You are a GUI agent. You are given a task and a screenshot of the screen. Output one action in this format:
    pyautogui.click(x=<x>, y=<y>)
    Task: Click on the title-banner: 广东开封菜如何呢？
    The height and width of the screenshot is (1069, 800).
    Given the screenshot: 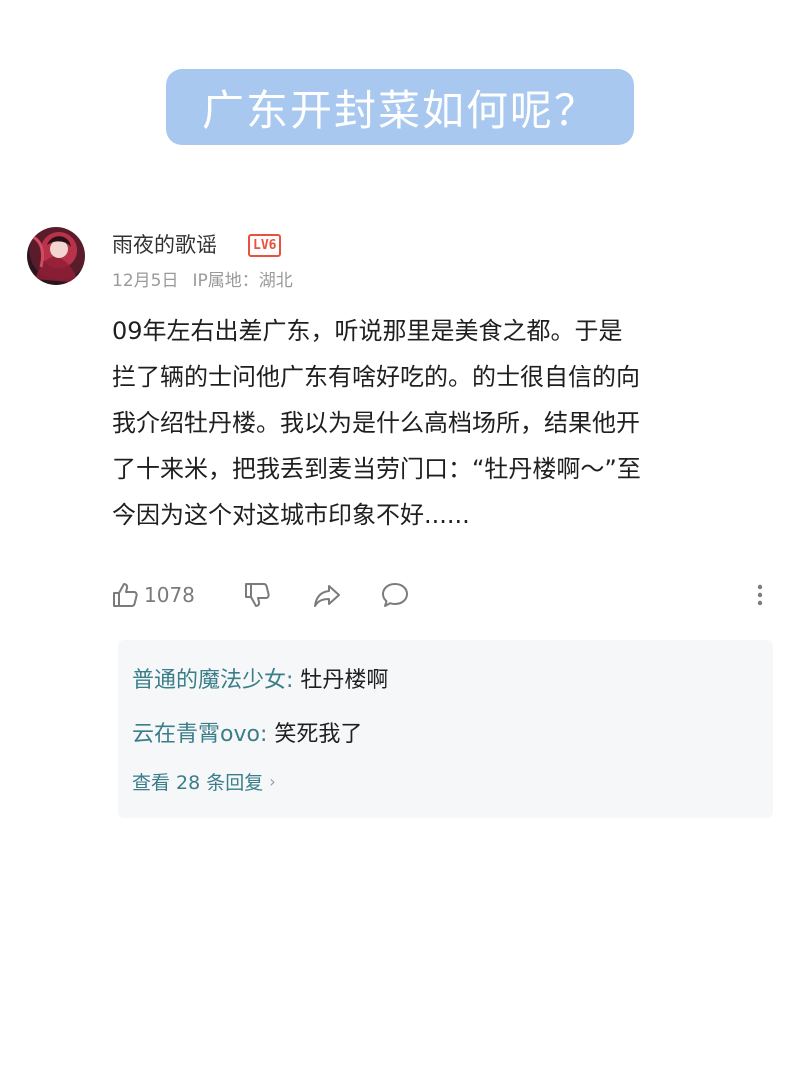 What is the action you would take?
    pyautogui.click(x=400, y=107)
    